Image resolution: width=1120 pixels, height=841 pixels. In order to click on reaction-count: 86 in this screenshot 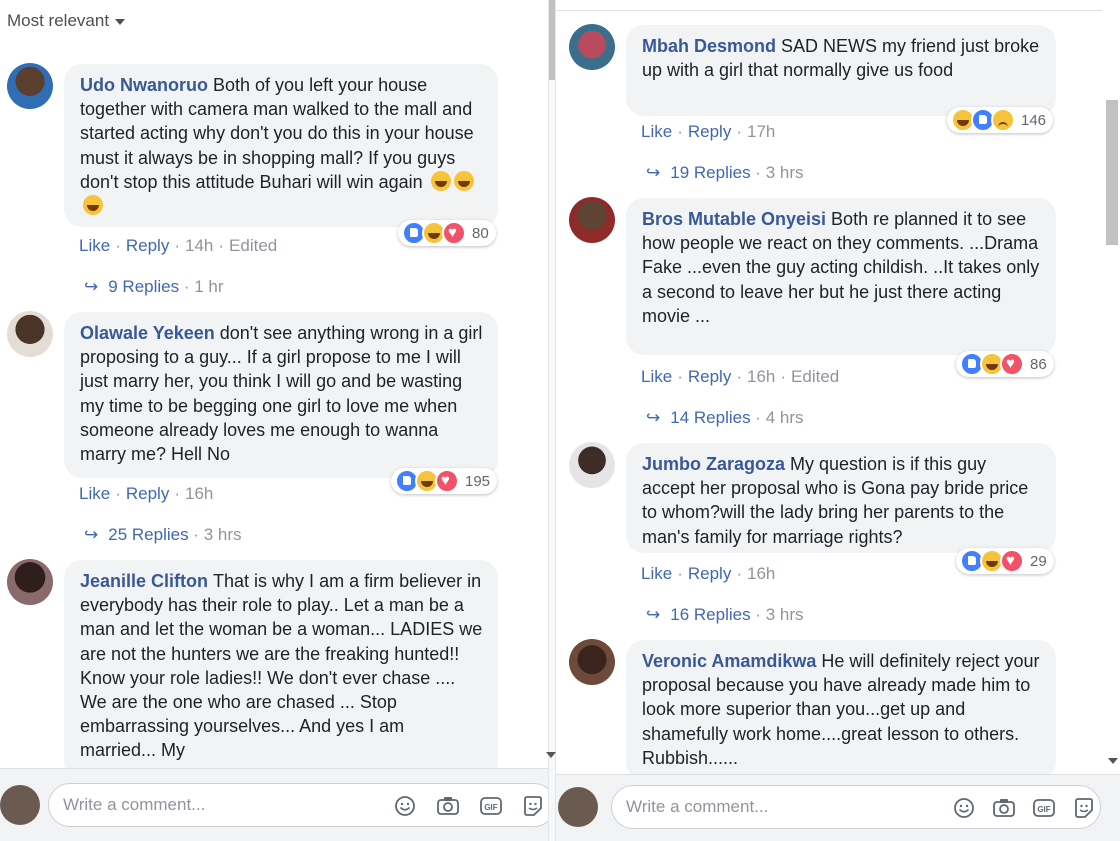, I will do `click(1038, 364)`.